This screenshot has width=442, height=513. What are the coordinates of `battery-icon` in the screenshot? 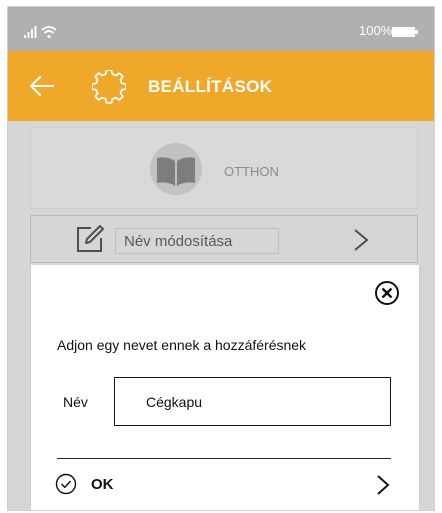 It's located at (405, 32).